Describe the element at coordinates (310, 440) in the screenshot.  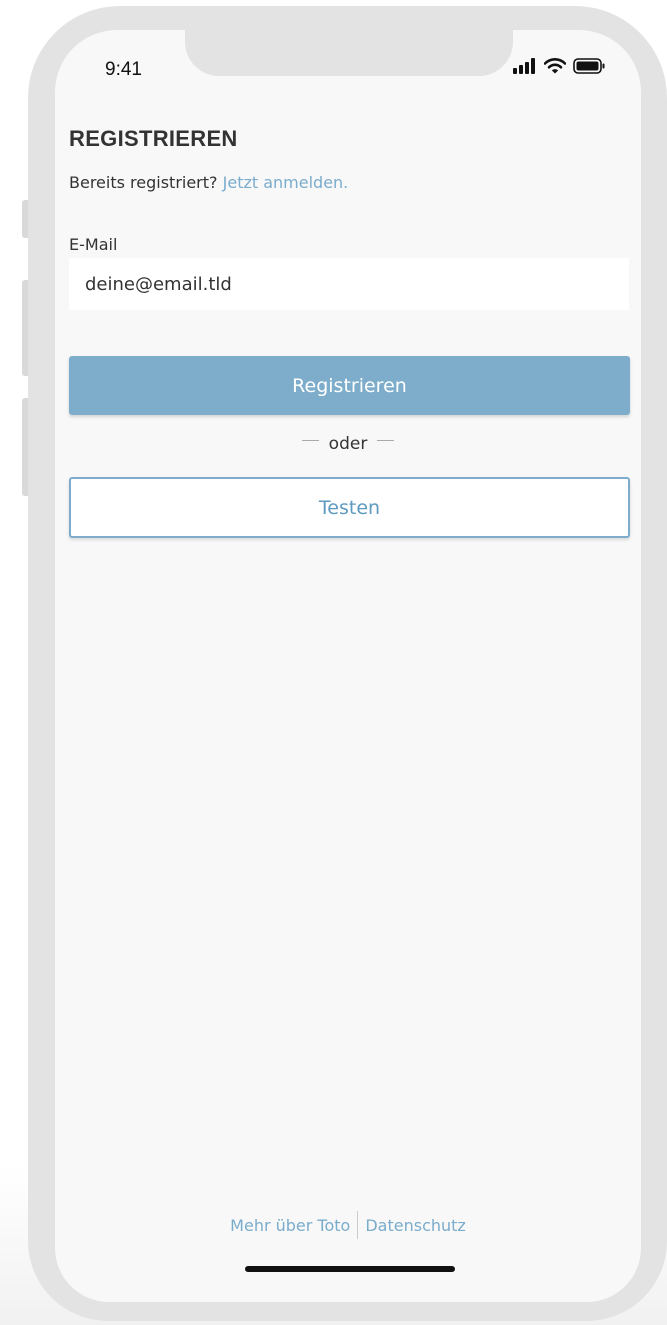
I see `divider-line-left` at that location.